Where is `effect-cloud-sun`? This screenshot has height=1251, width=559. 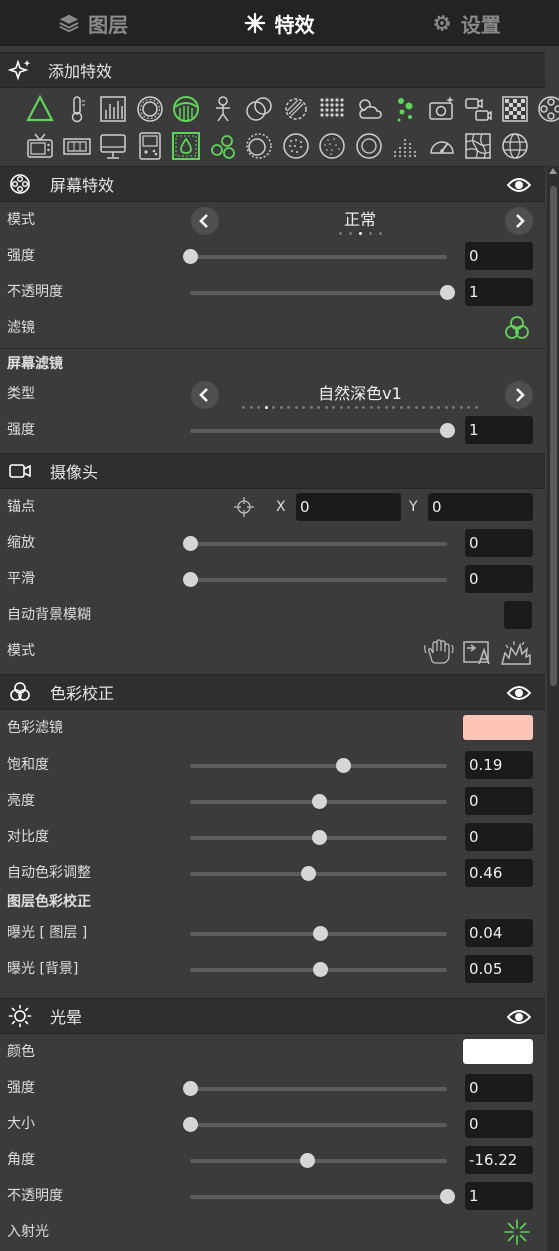
effect-cloud-sun is located at coordinates (369, 108).